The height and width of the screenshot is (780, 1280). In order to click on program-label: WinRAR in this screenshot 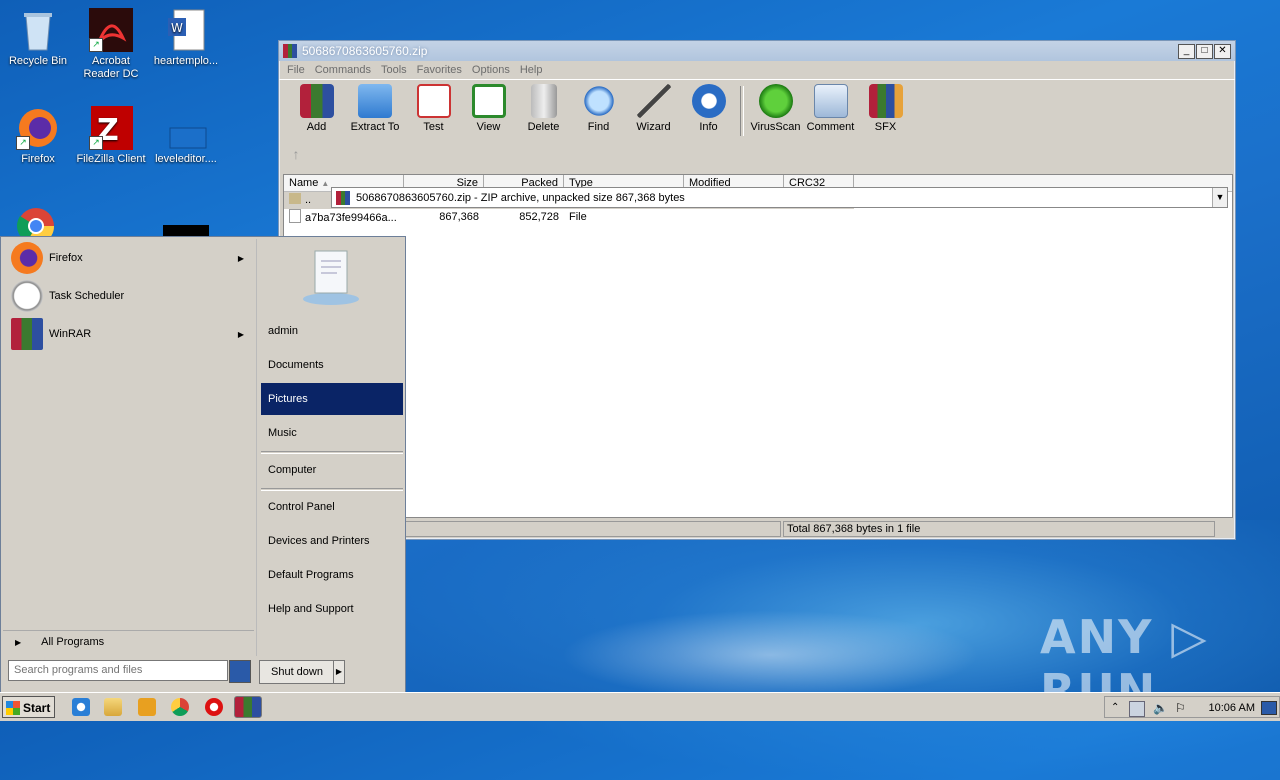, I will do `click(70, 334)`.